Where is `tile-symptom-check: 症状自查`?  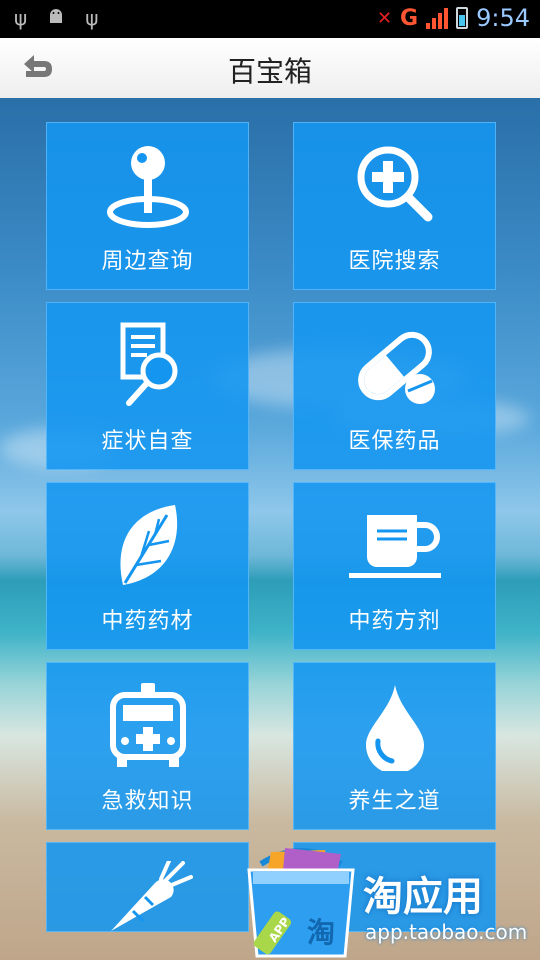
tile-symptom-check: 症状自查 is located at coordinates (147, 386).